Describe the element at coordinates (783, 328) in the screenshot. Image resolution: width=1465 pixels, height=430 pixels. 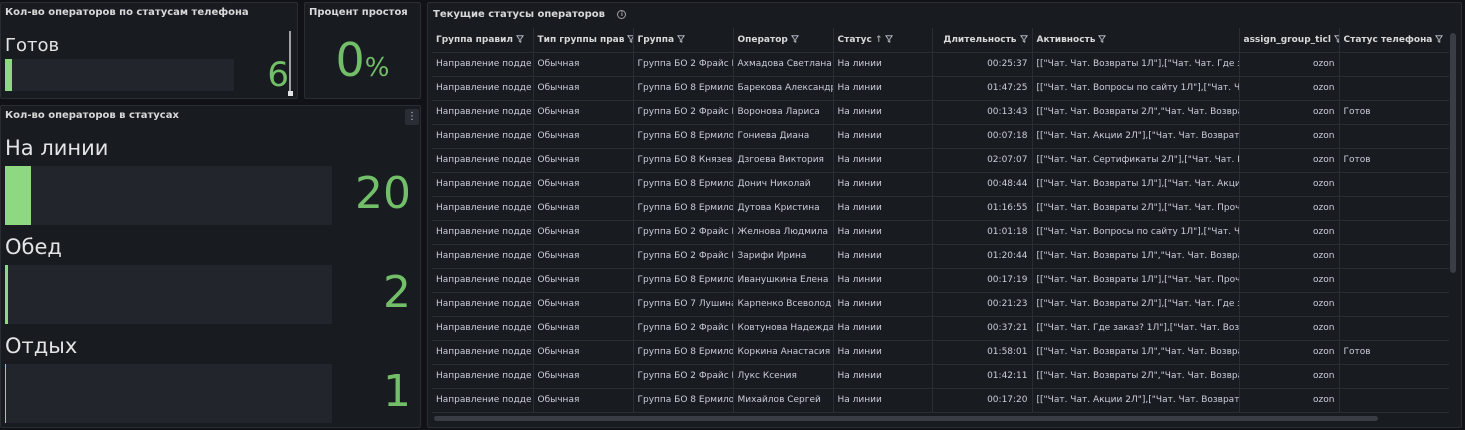
I see `table-cell: Ковтунова Надежда` at that location.